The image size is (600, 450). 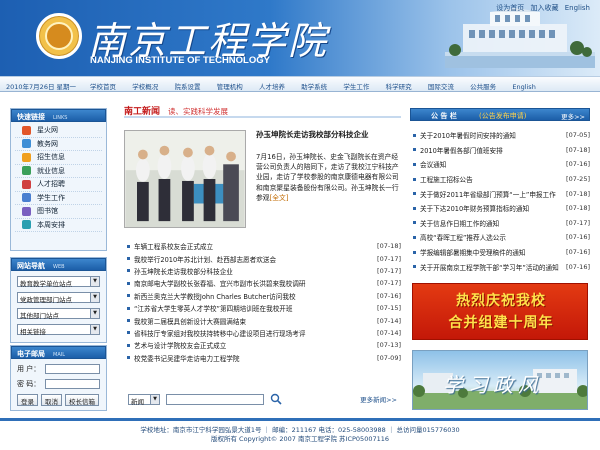 What do you see at coordinates (262, 283) in the screenshot?
I see `news-item: 南京邮电大学副校长张春福、宜兴市副市长洪碧来我校调研 [07-17]` at bounding box center [262, 283].